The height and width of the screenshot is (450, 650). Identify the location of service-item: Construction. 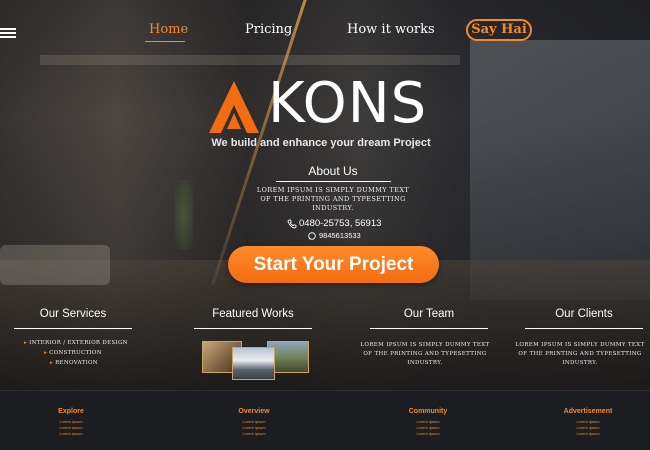
(79, 353).